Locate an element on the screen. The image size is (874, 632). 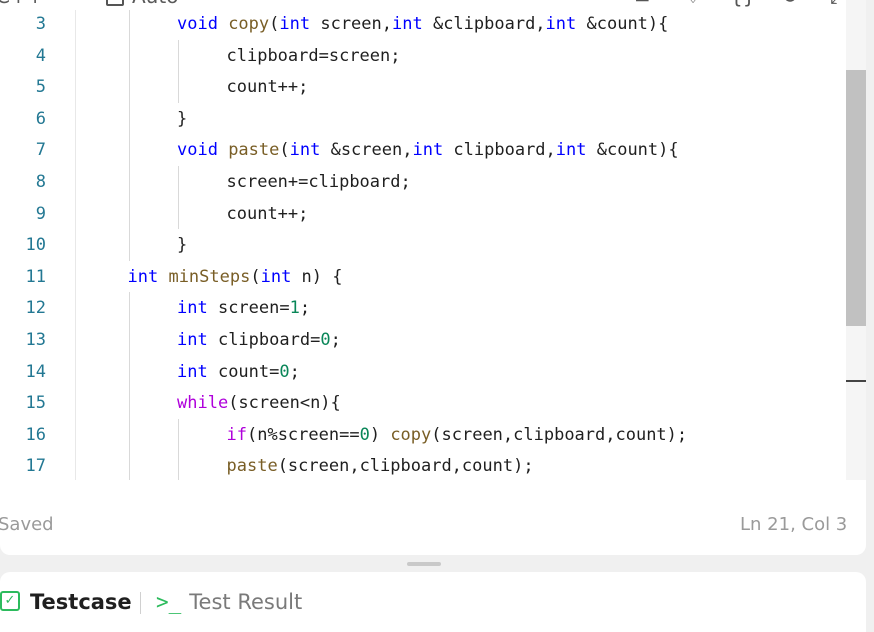
code-line: 4 clipboard=screen; is located at coordinates (423, 56).